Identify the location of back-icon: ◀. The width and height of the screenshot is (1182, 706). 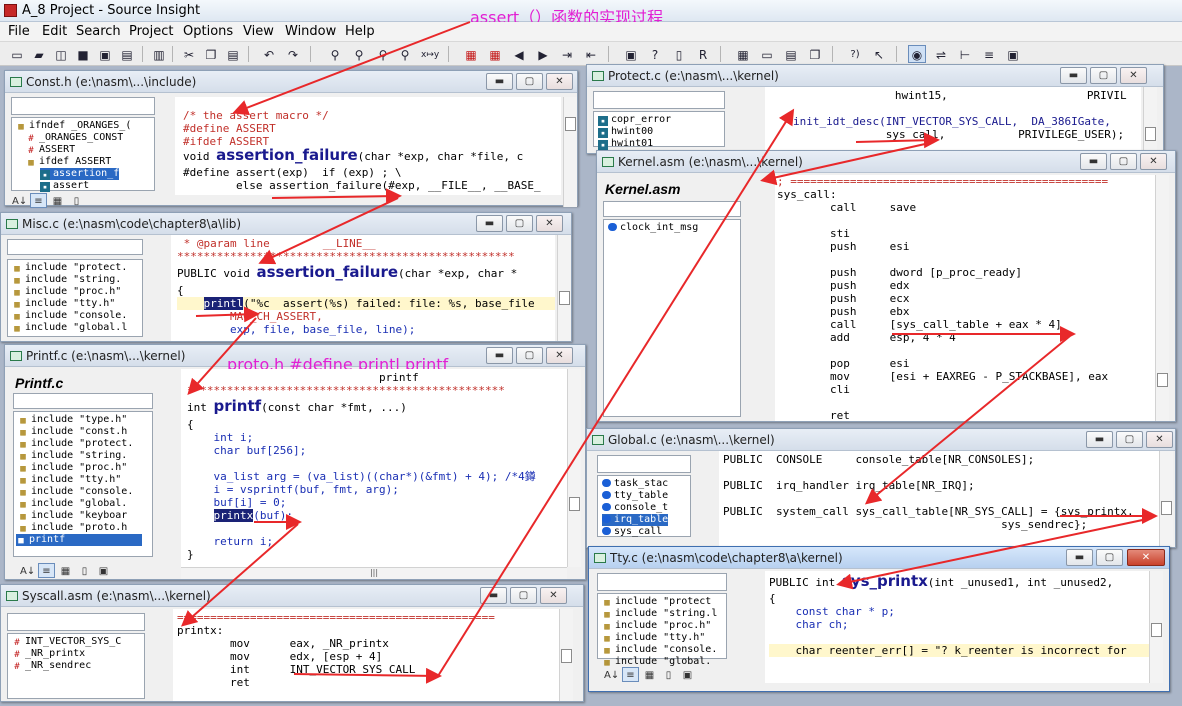
(519, 54).